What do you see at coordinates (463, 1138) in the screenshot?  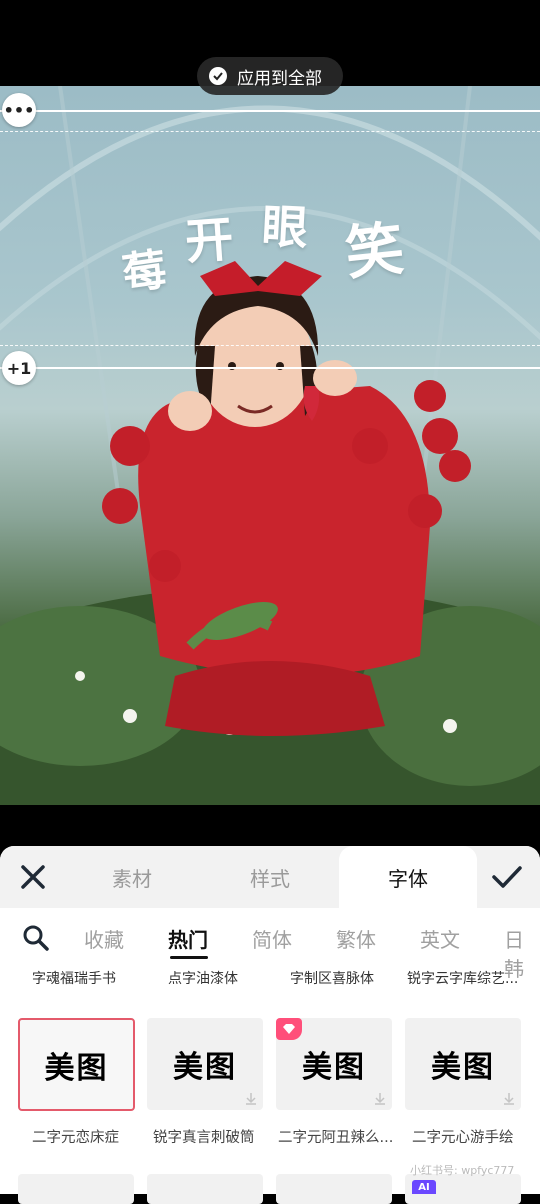 I see `font-name-4: 二字元心游手绘` at bounding box center [463, 1138].